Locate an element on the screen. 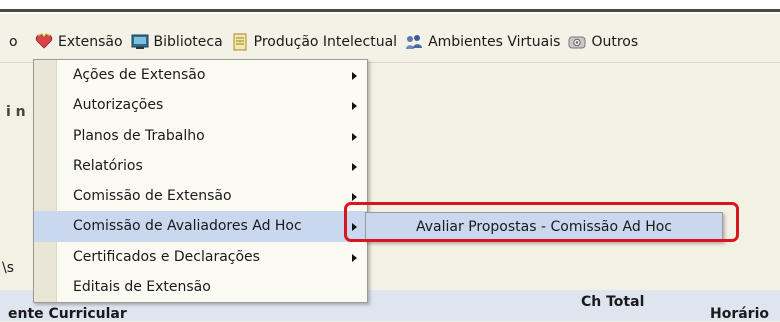 The height and width of the screenshot is (322, 780). menu-item-comissao-de-extensao: Comissão de Extensão is located at coordinates (200, 196).